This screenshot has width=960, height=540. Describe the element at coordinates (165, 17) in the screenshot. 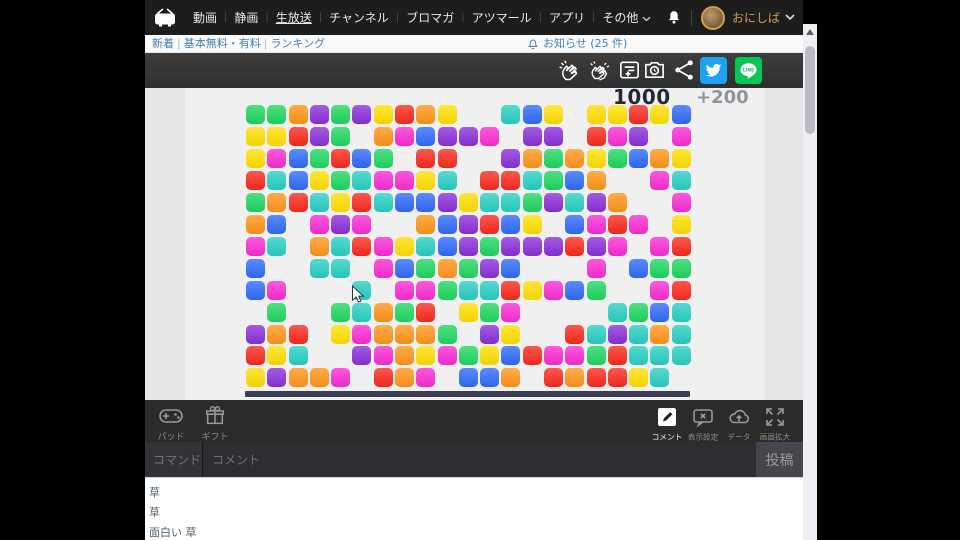

I see `niconico-logo-icon` at that location.